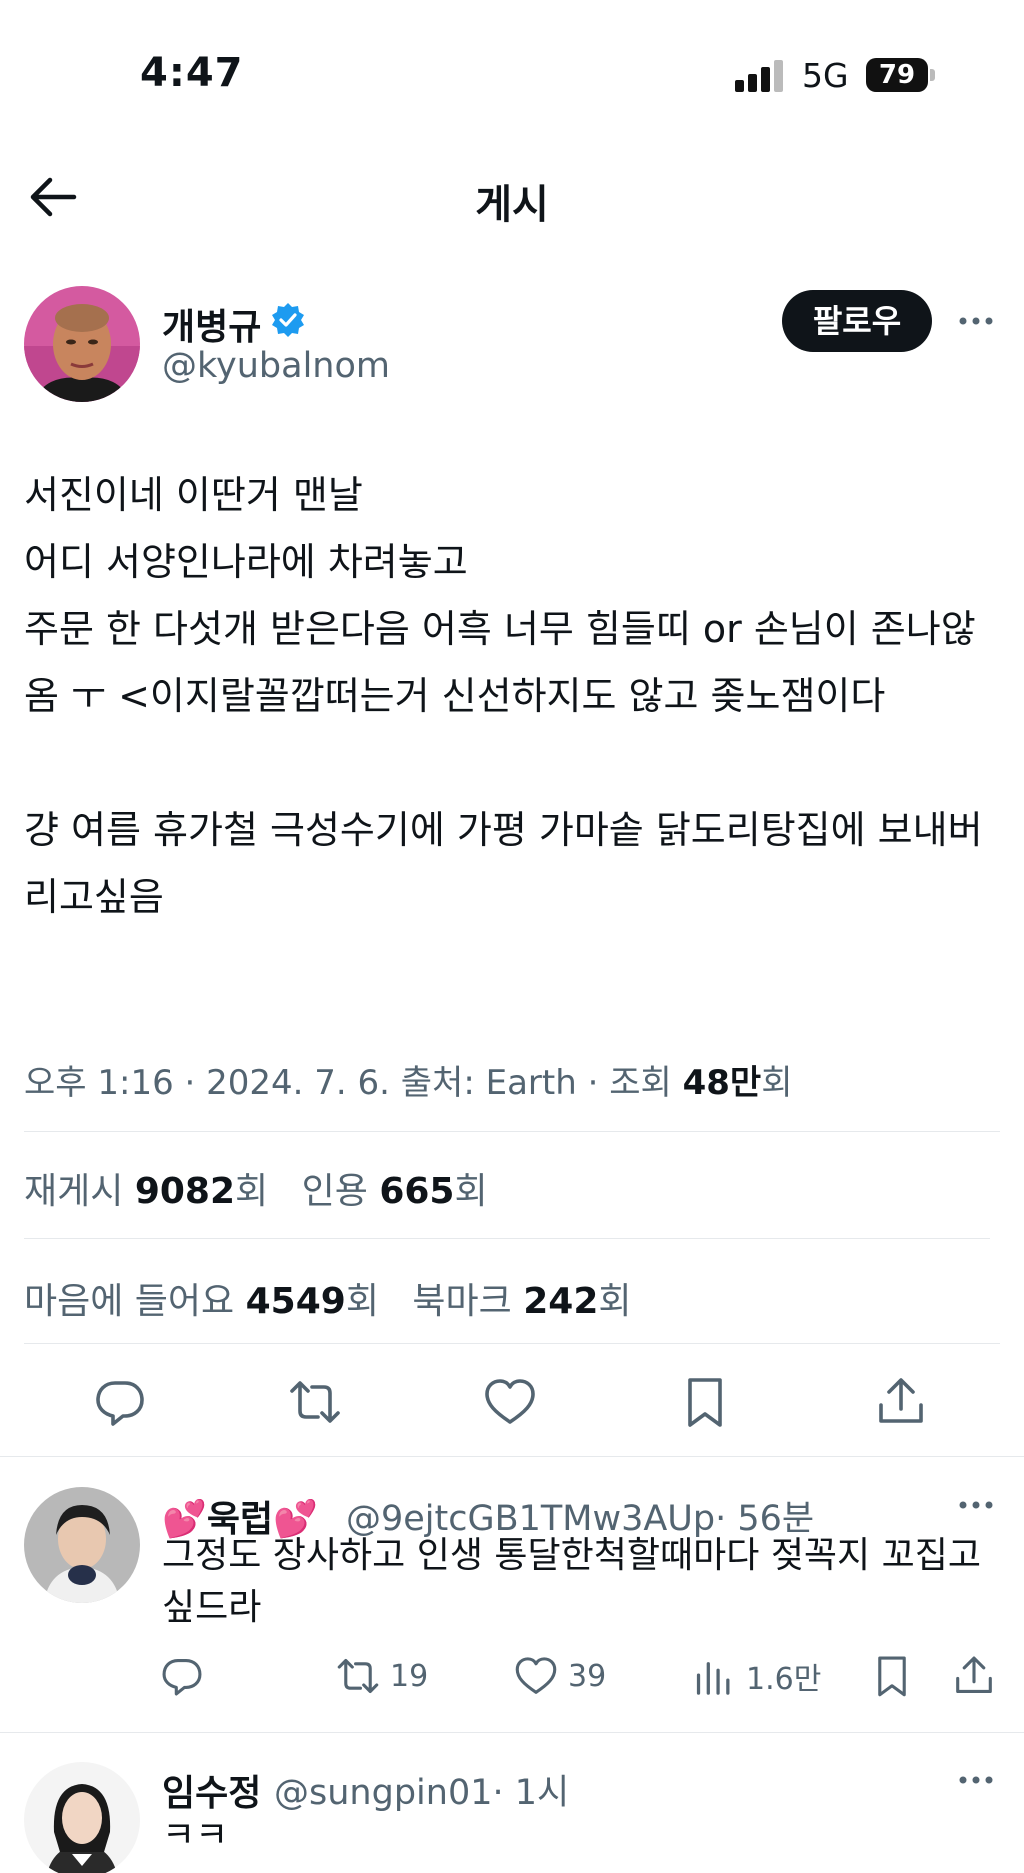 This screenshot has height=1873, width=1024. What do you see at coordinates (201, 1301) in the screenshot?
I see `likes-stat: 마음에 들어요 4549회` at bounding box center [201, 1301].